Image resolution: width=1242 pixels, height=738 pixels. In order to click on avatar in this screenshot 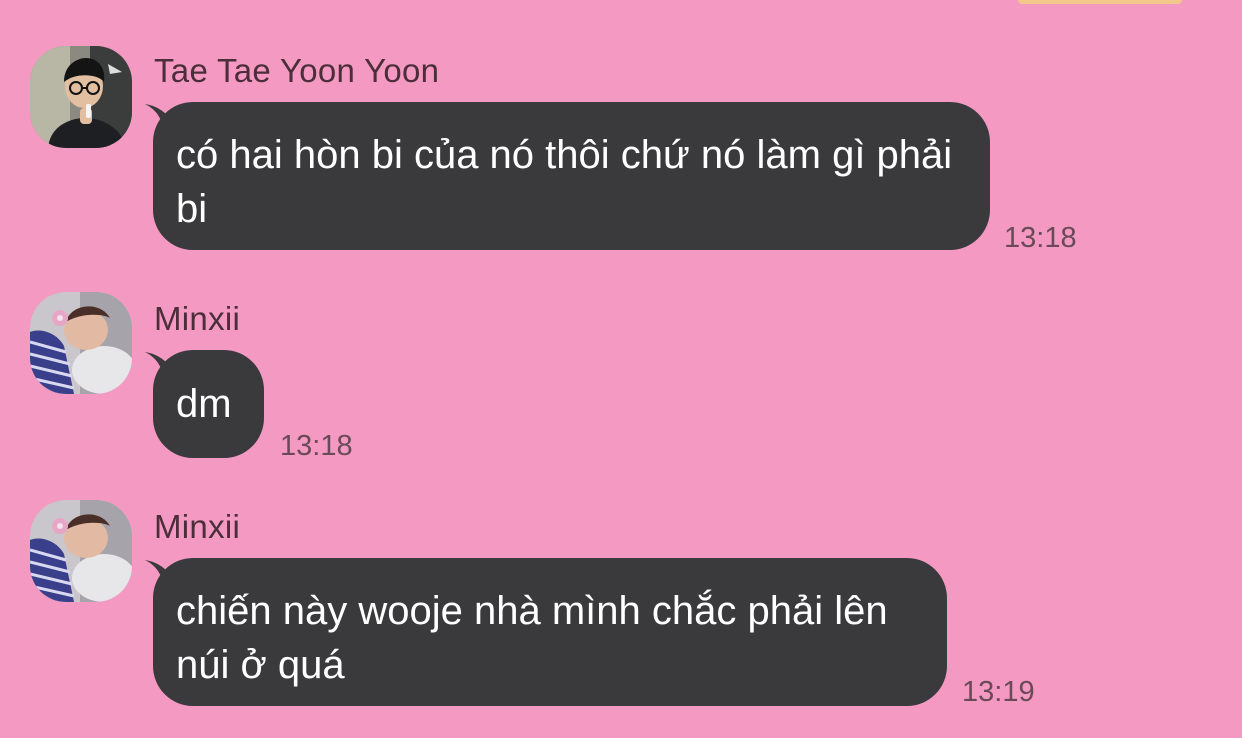, I will do `click(81, 551)`.